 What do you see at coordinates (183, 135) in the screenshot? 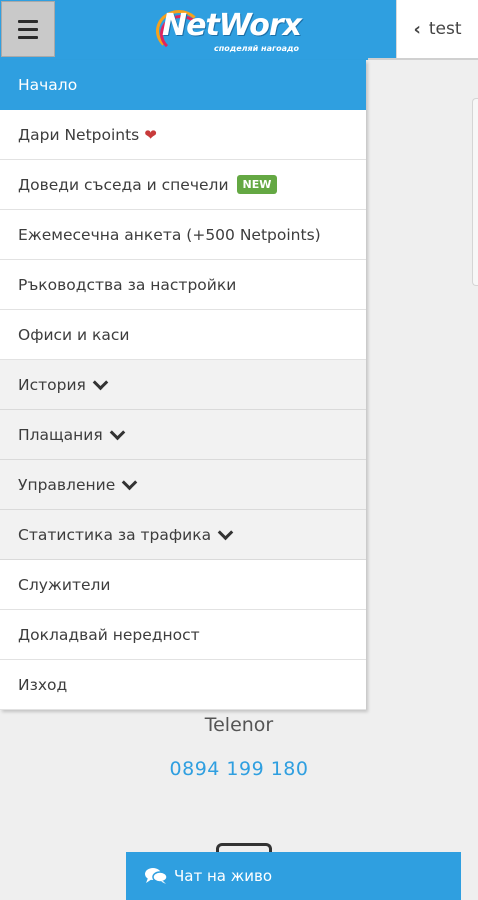
I see `menu-item-donate-netpoints: Дари Netpoints ❤` at bounding box center [183, 135].